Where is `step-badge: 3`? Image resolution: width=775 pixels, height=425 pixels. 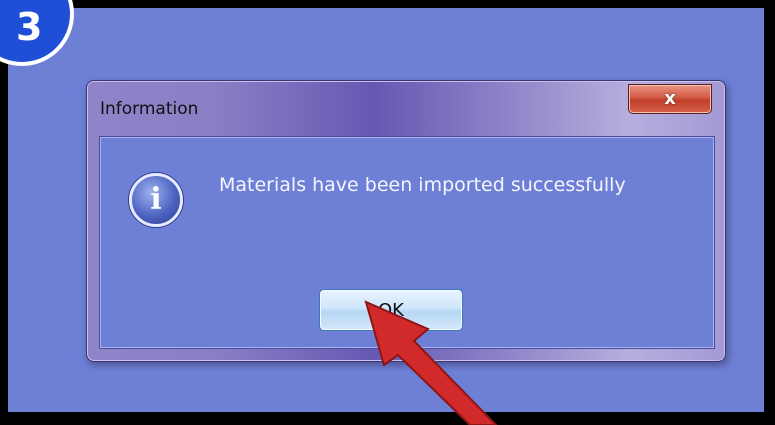
step-badge: 3 is located at coordinates (37, 33).